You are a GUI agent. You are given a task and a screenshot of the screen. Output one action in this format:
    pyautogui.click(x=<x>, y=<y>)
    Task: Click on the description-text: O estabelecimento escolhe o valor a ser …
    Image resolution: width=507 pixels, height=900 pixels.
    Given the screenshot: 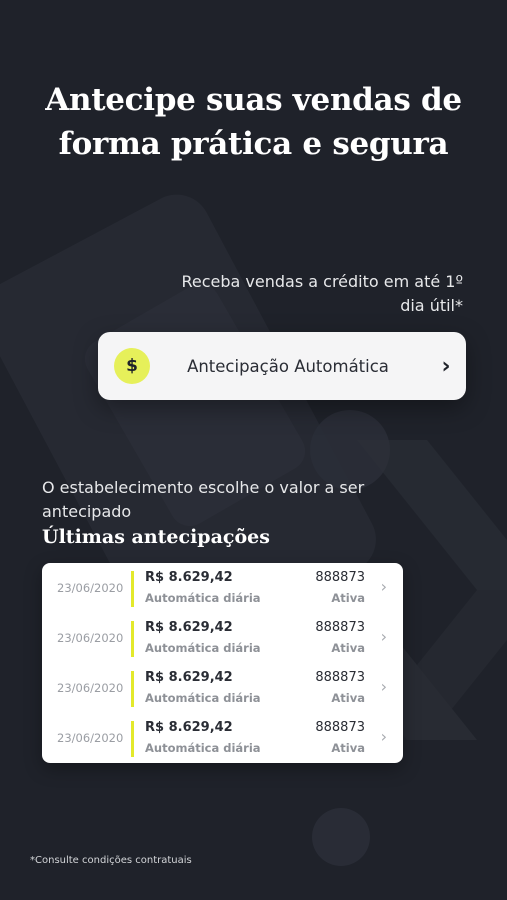 What is the action you would take?
    pyautogui.click(x=203, y=499)
    